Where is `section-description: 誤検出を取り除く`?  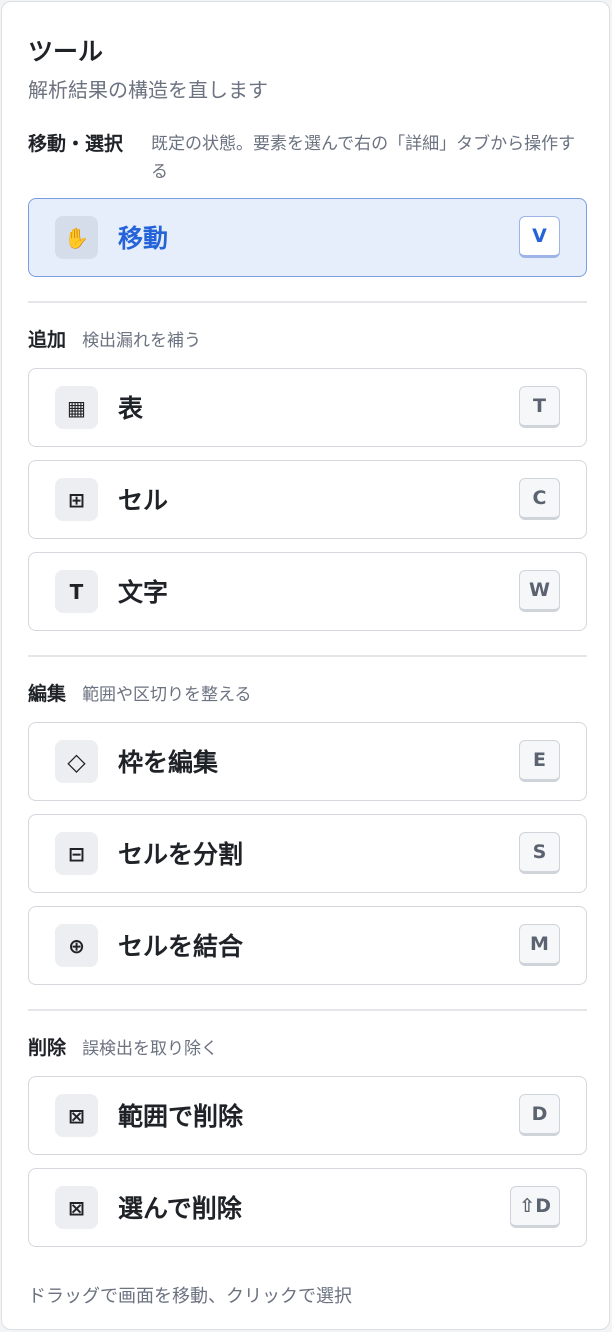 section-description: 誤検出を取り除く is located at coordinates (150, 1049).